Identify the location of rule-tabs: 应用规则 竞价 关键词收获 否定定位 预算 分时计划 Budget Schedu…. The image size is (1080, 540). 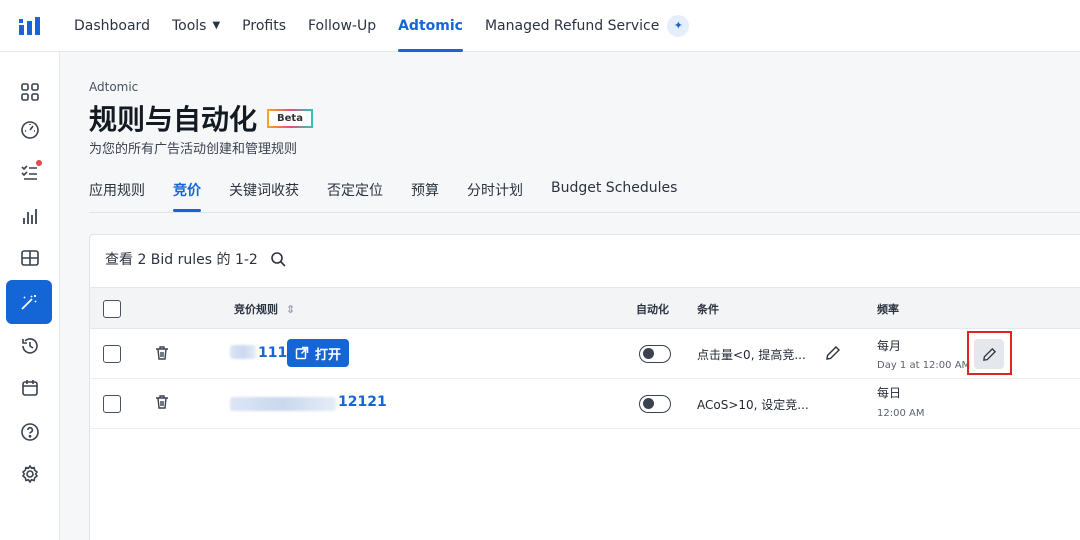
(397, 193).